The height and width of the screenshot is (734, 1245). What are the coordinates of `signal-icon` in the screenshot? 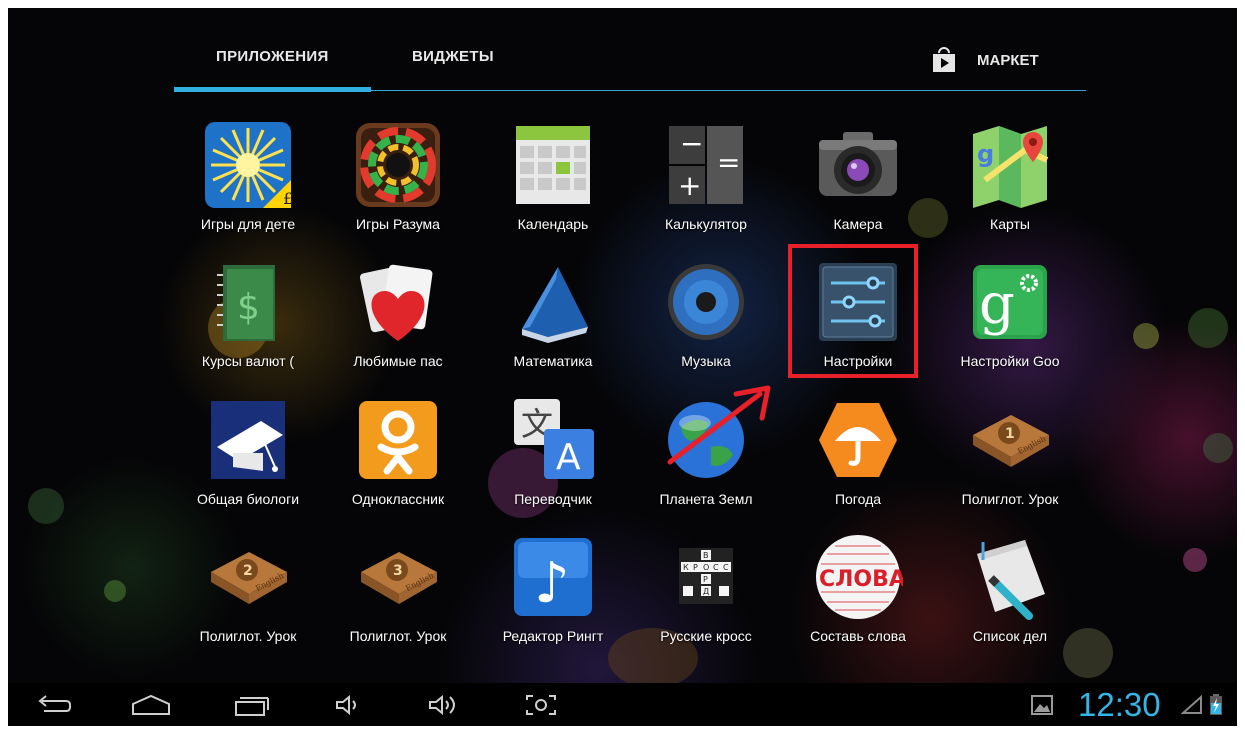 It's located at (1191, 704).